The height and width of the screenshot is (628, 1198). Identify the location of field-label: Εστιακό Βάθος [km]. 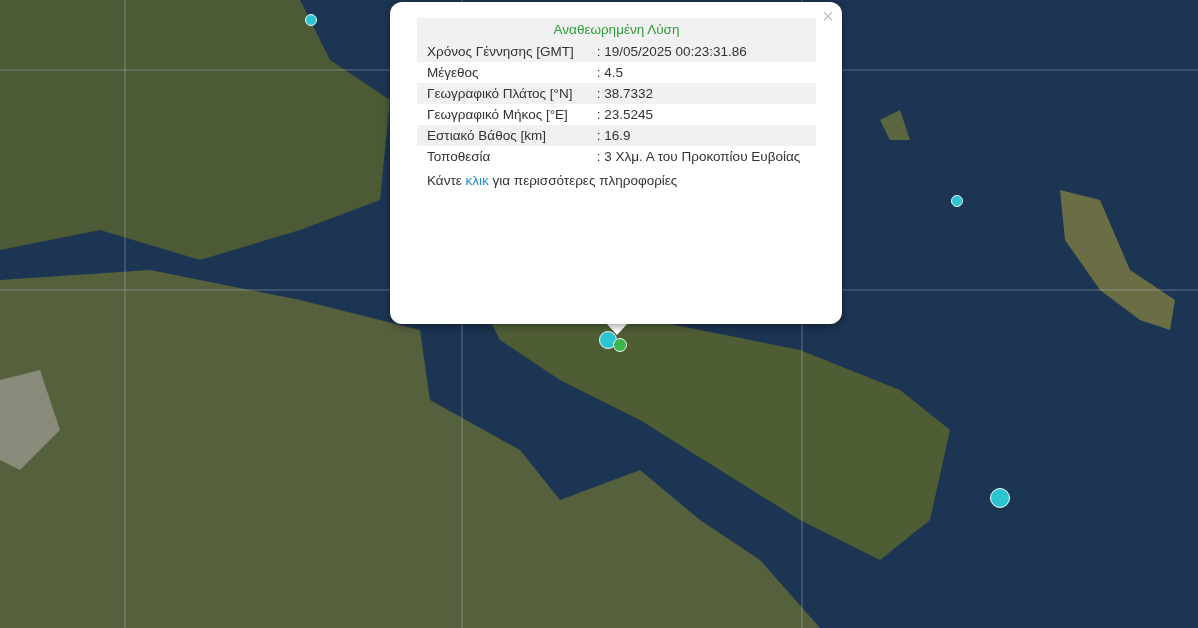
(507, 135).